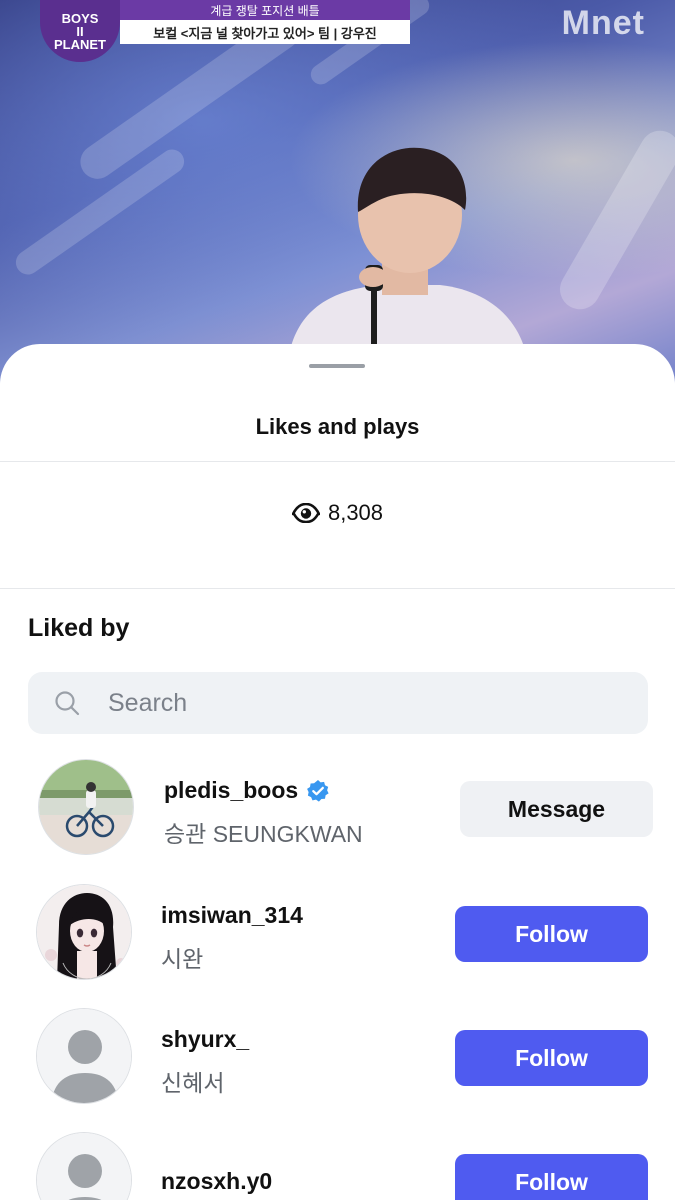  I want to click on eye-icon, so click(305, 513).